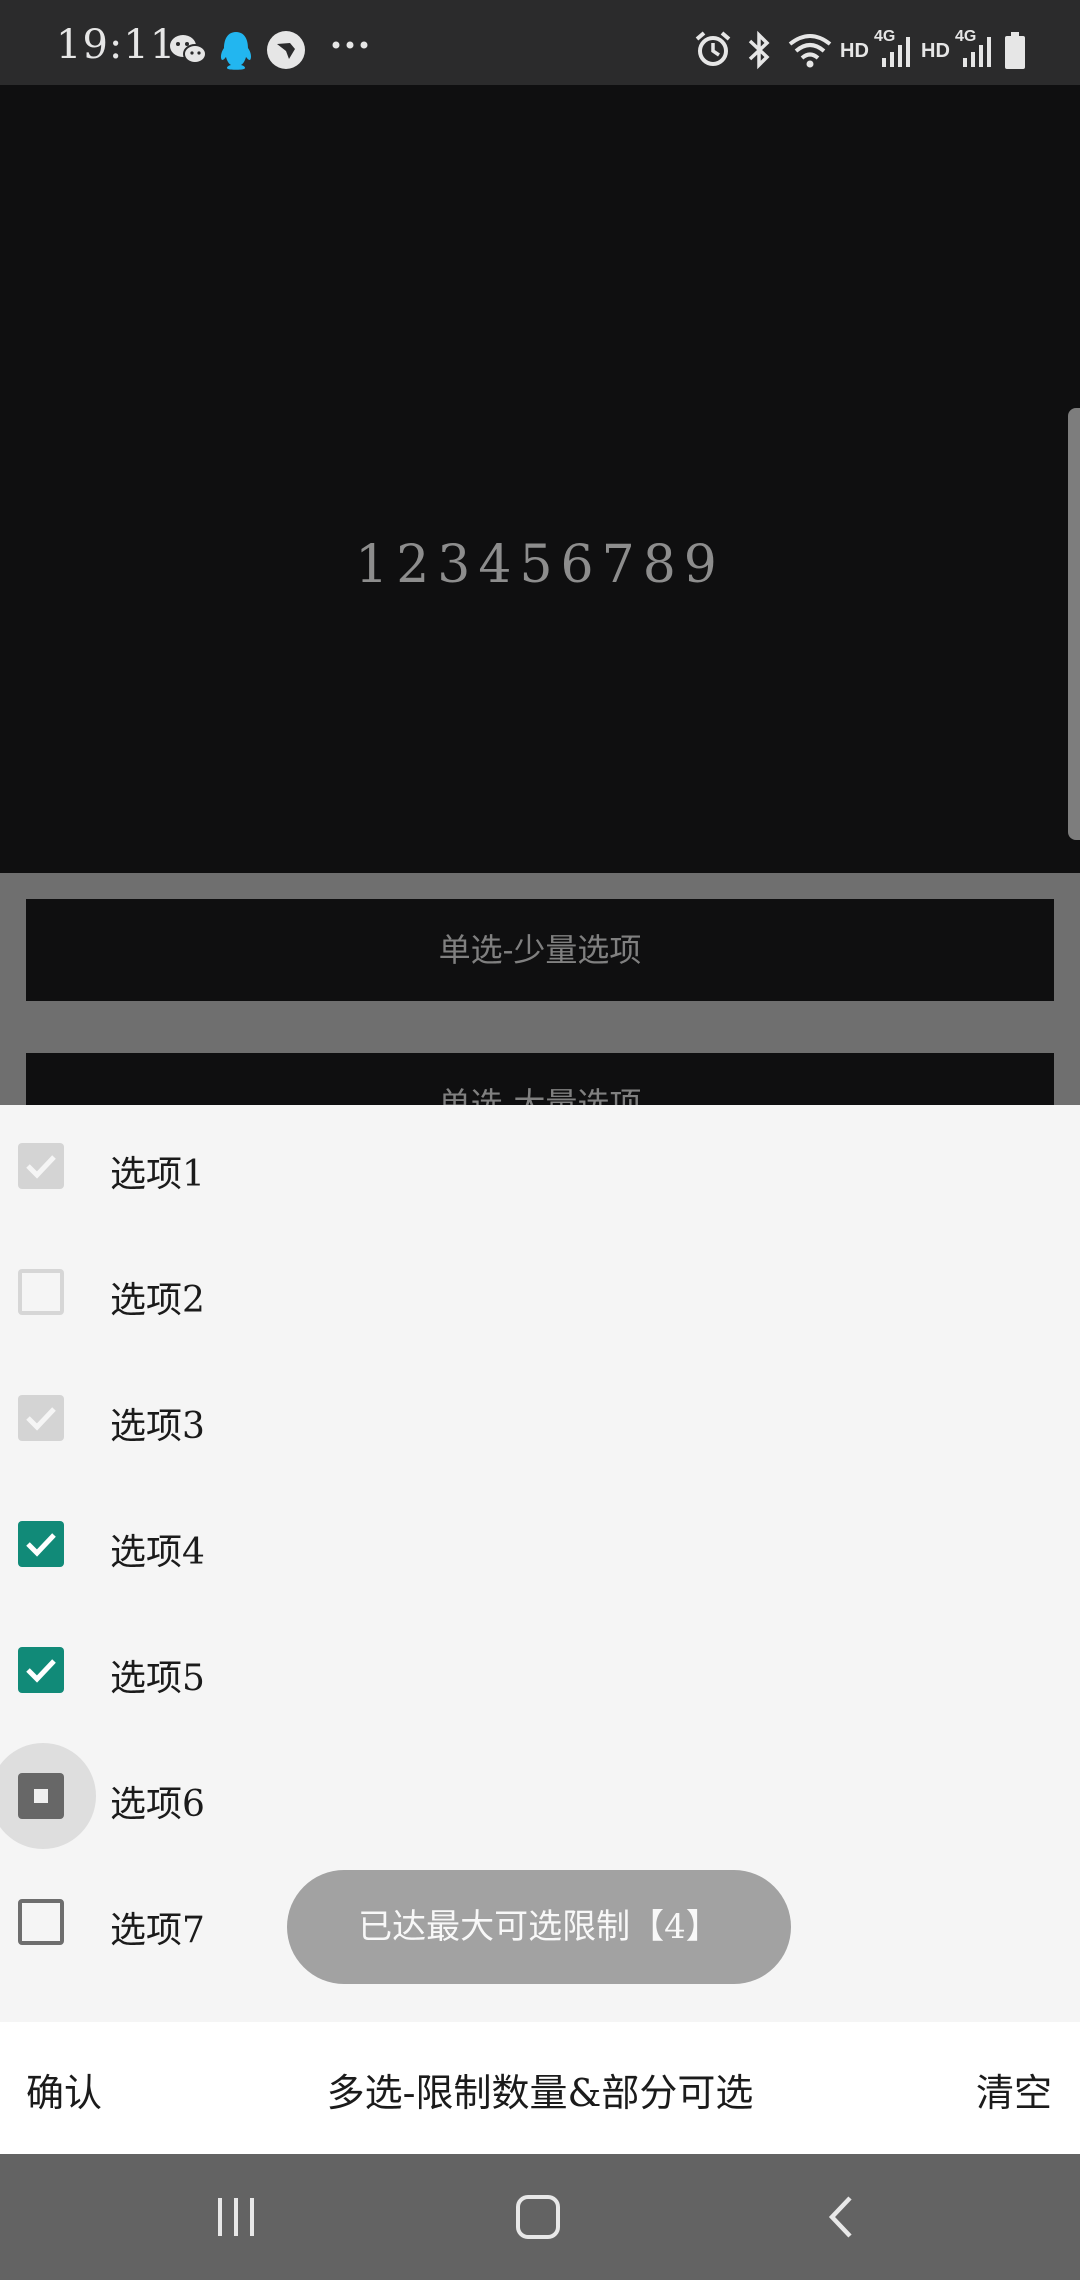  I want to click on home-icon, so click(538, 2217).